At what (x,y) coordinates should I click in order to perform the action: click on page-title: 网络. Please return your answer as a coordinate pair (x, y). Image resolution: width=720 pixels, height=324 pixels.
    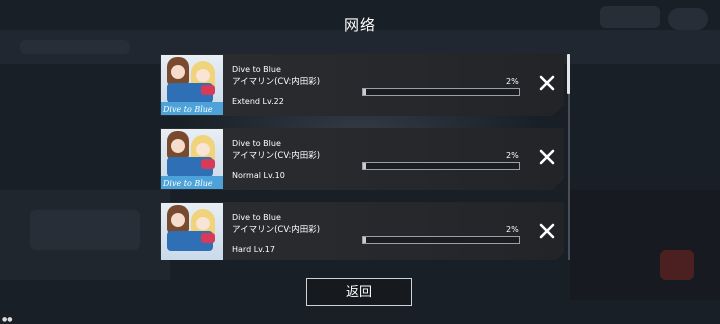
    Looking at the image, I should click on (359, 25).